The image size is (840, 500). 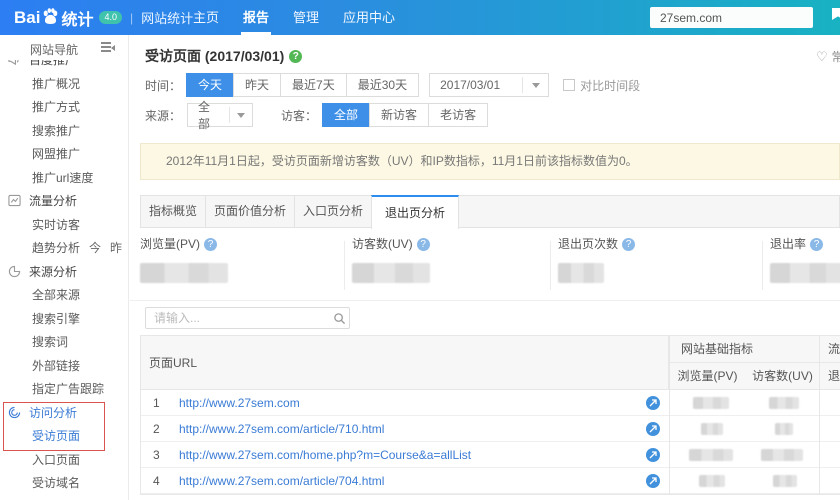 I want to click on sidebar-item-search-terms: 搜索词, so click(x=64, y=342).